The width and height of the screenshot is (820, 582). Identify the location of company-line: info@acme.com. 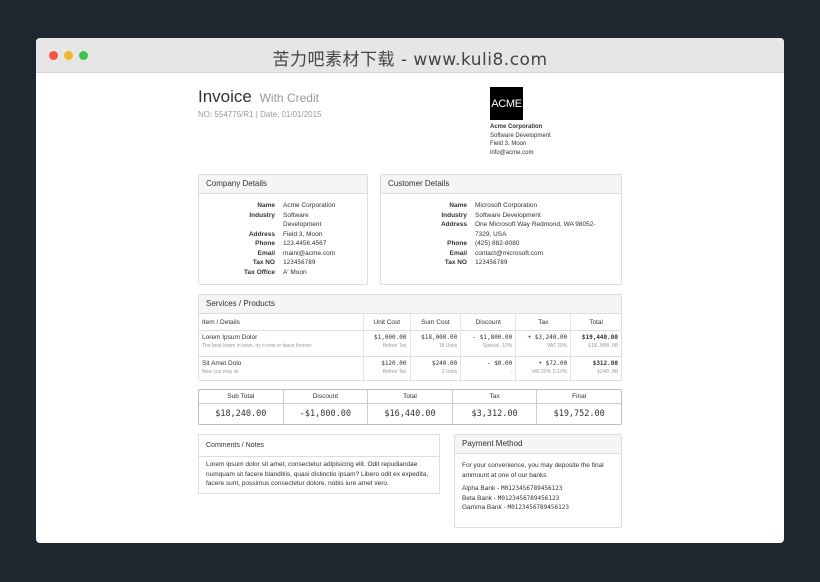
(512, 152).